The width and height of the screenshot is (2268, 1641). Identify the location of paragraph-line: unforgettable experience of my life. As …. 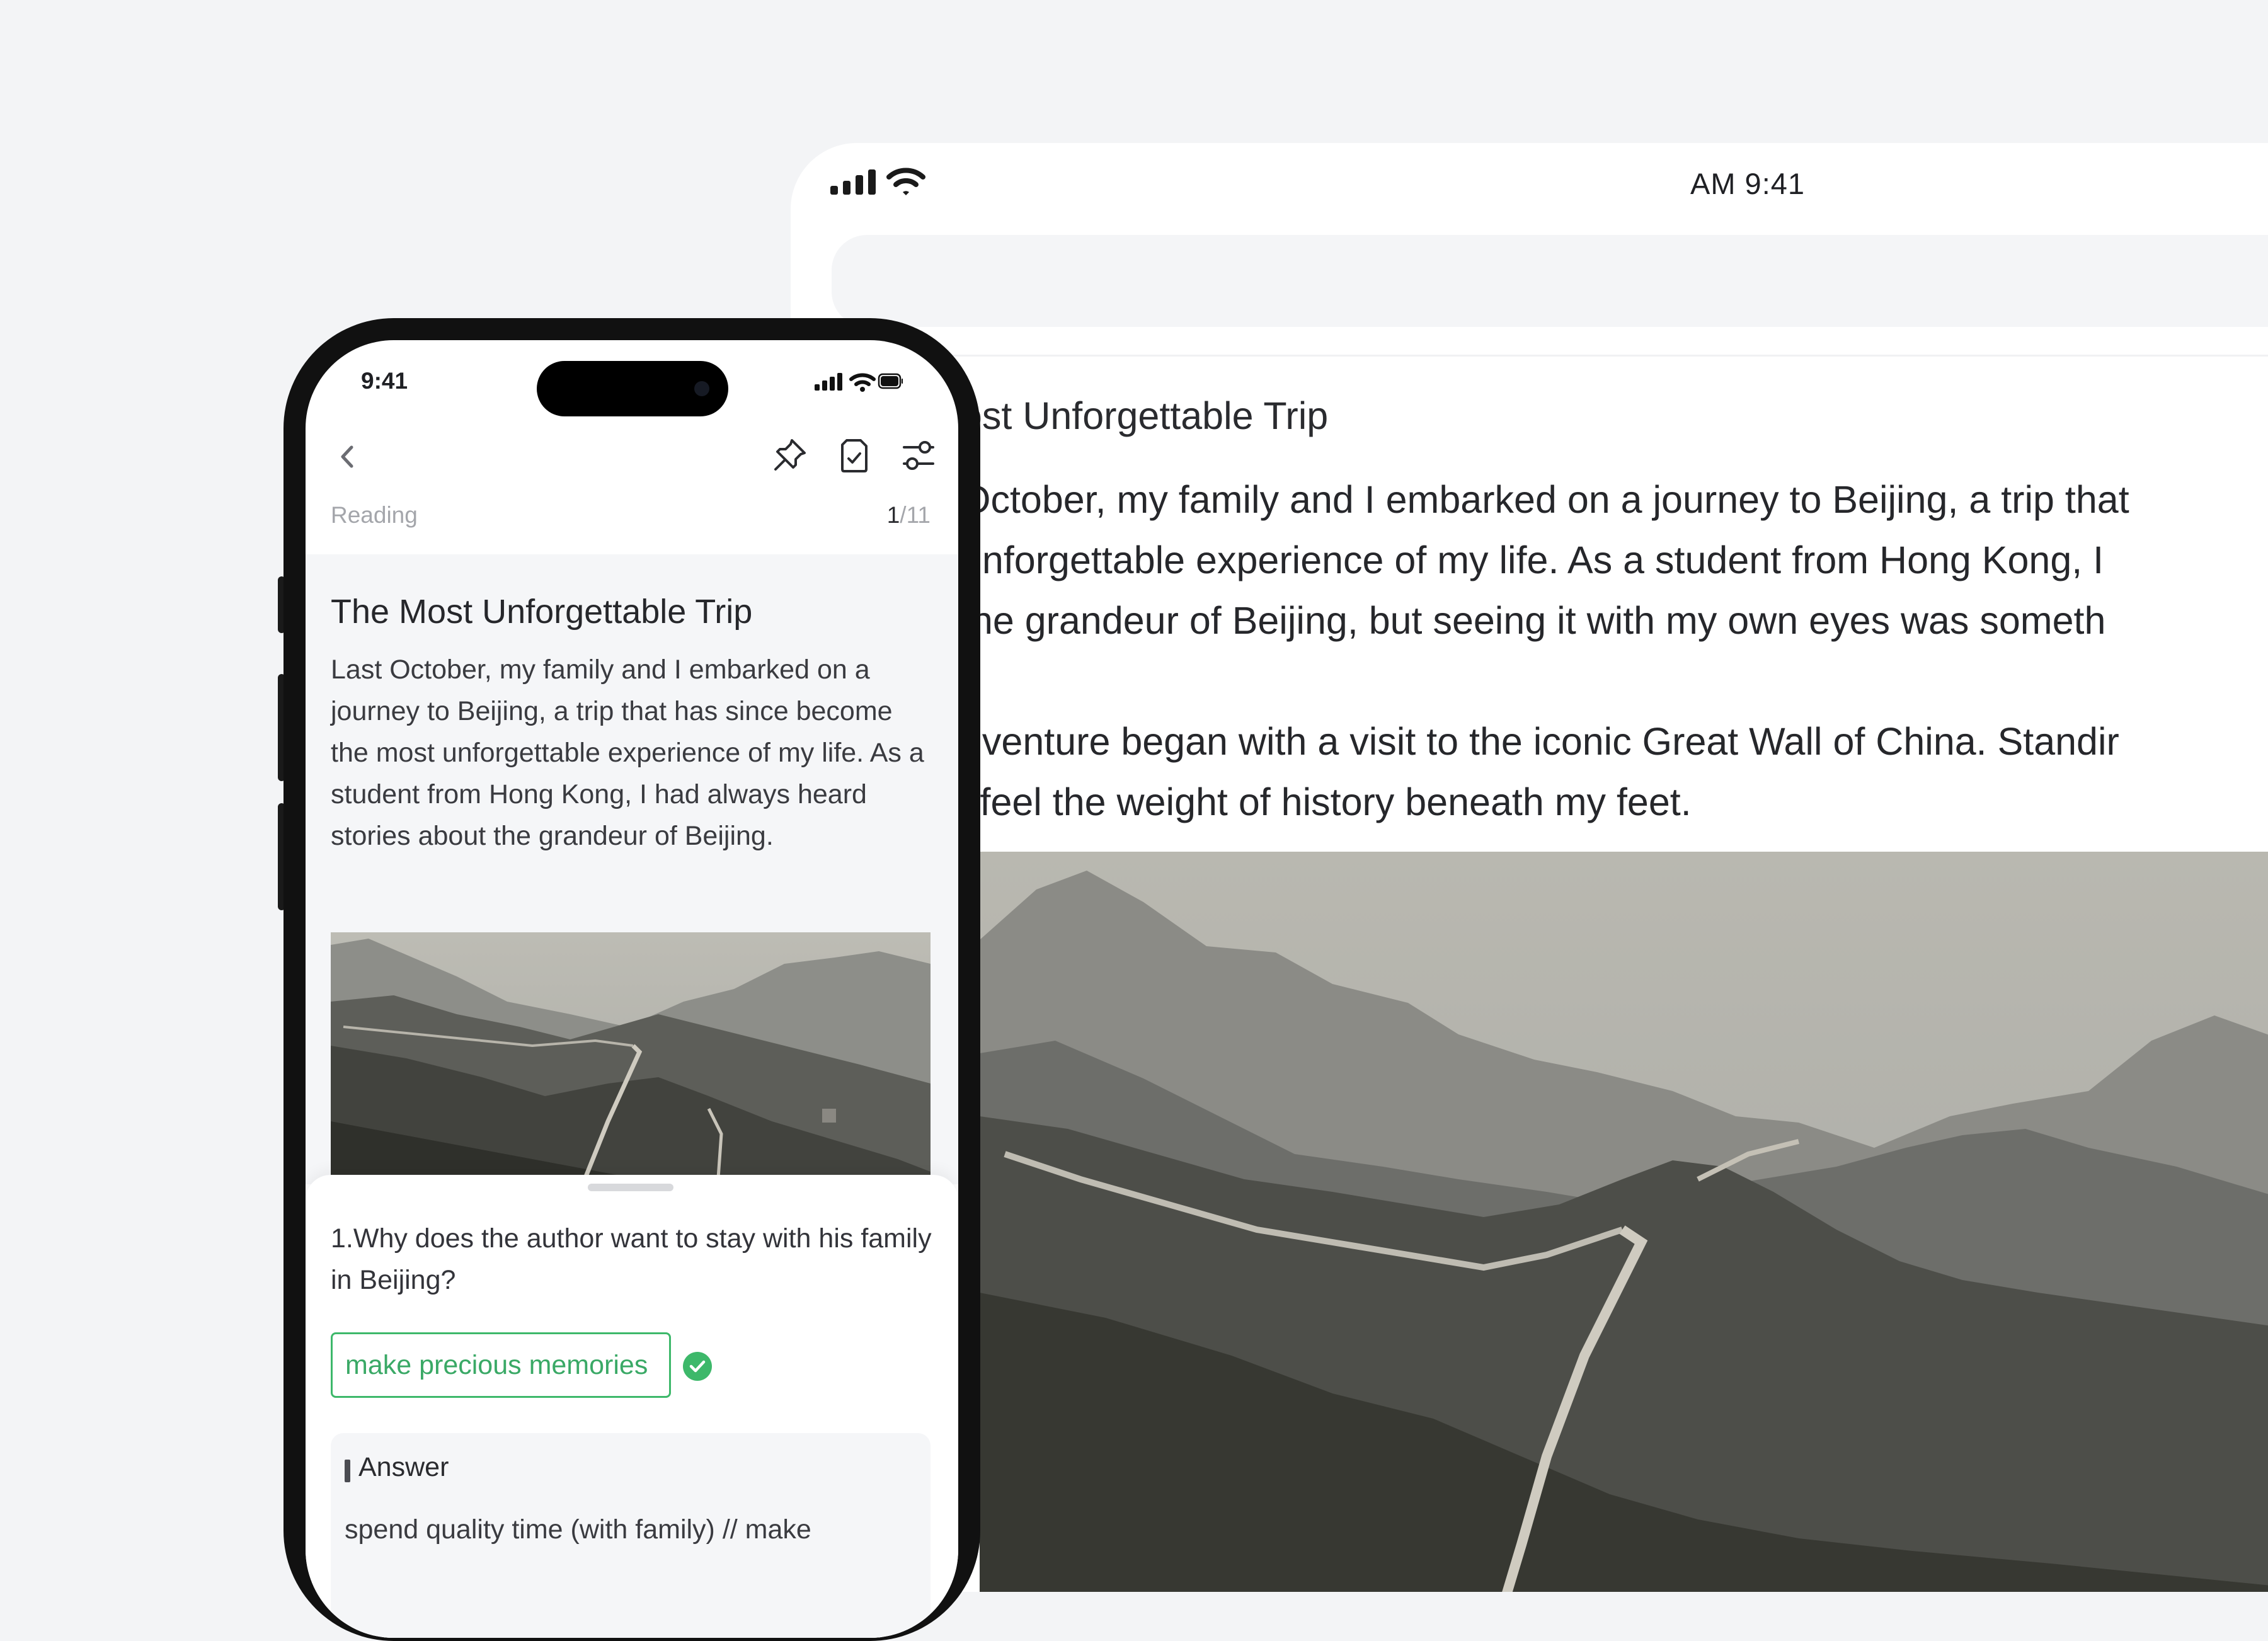
(1532, 560).